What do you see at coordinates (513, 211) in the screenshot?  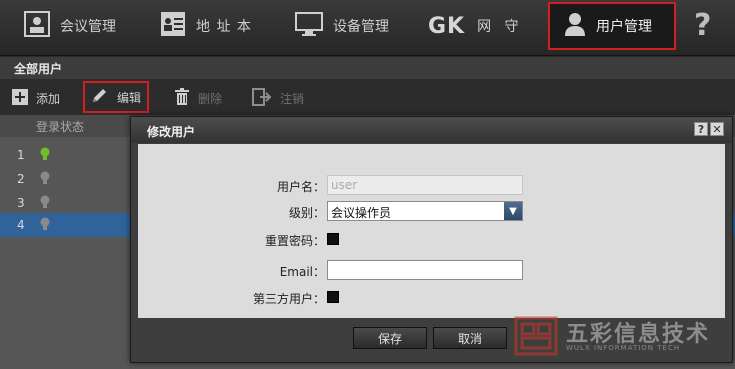 I see `chevron-down-icon: ▼` at bounding box center [513, 211].